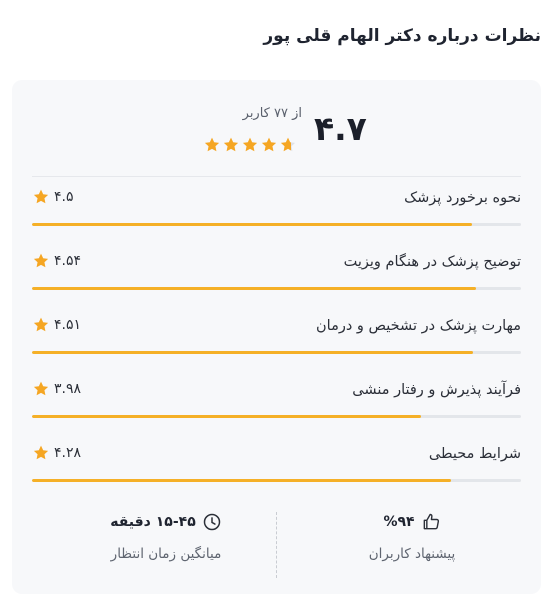 The height and width of the screenshot is (608, 553). What do you see at coordinates (431, 521) in the screenshot?
I see `thumbs-up-icon` at bounding box center [431, 521].